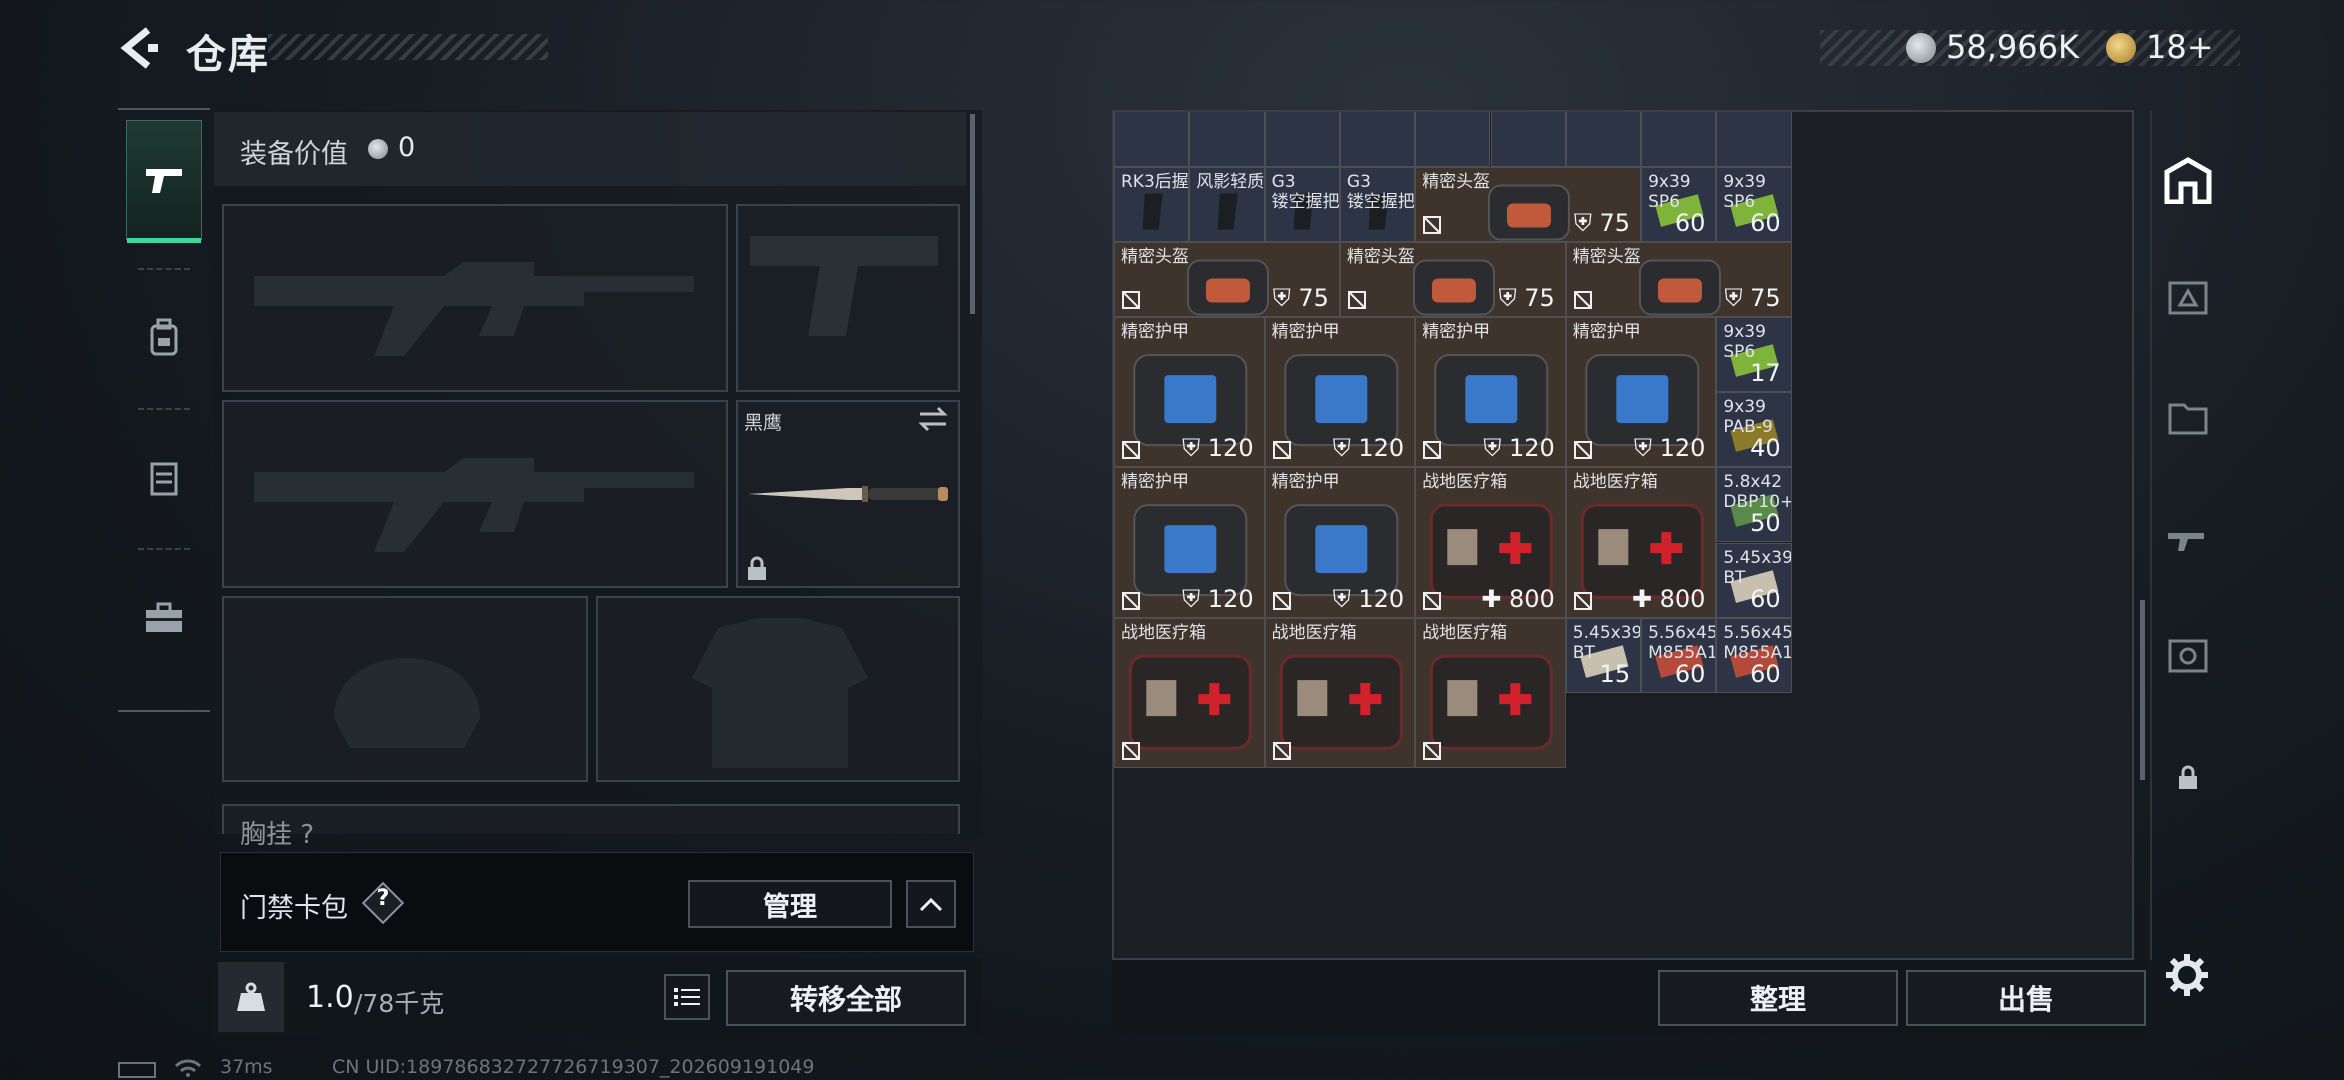 This screenshot has width=2344, height=1080. Describe the element at coordinates (2026, 998) in the screenshot. I see `sell-button: 出售` at that location.